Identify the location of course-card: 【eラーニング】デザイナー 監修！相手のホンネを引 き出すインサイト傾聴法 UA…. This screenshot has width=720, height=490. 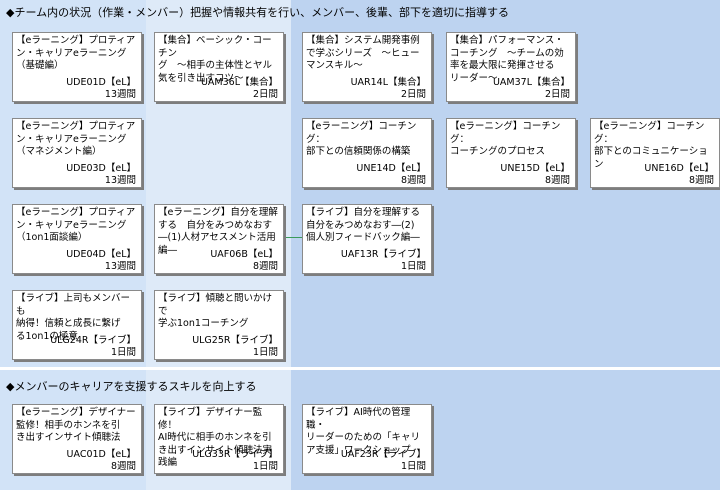
(77, 439).